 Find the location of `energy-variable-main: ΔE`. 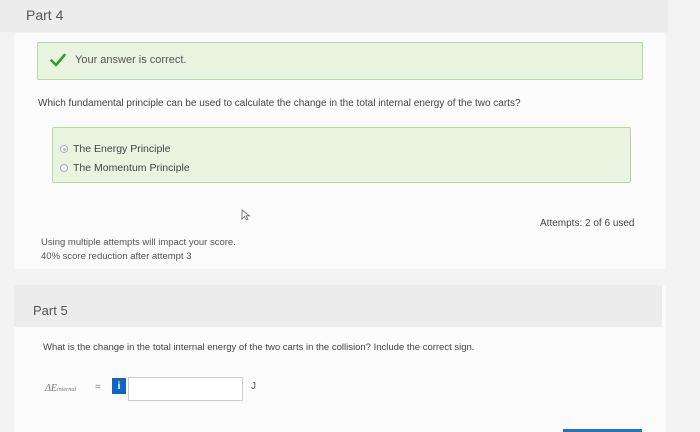

energy-variable-main: ΔE is located at coordinates (51, 388).